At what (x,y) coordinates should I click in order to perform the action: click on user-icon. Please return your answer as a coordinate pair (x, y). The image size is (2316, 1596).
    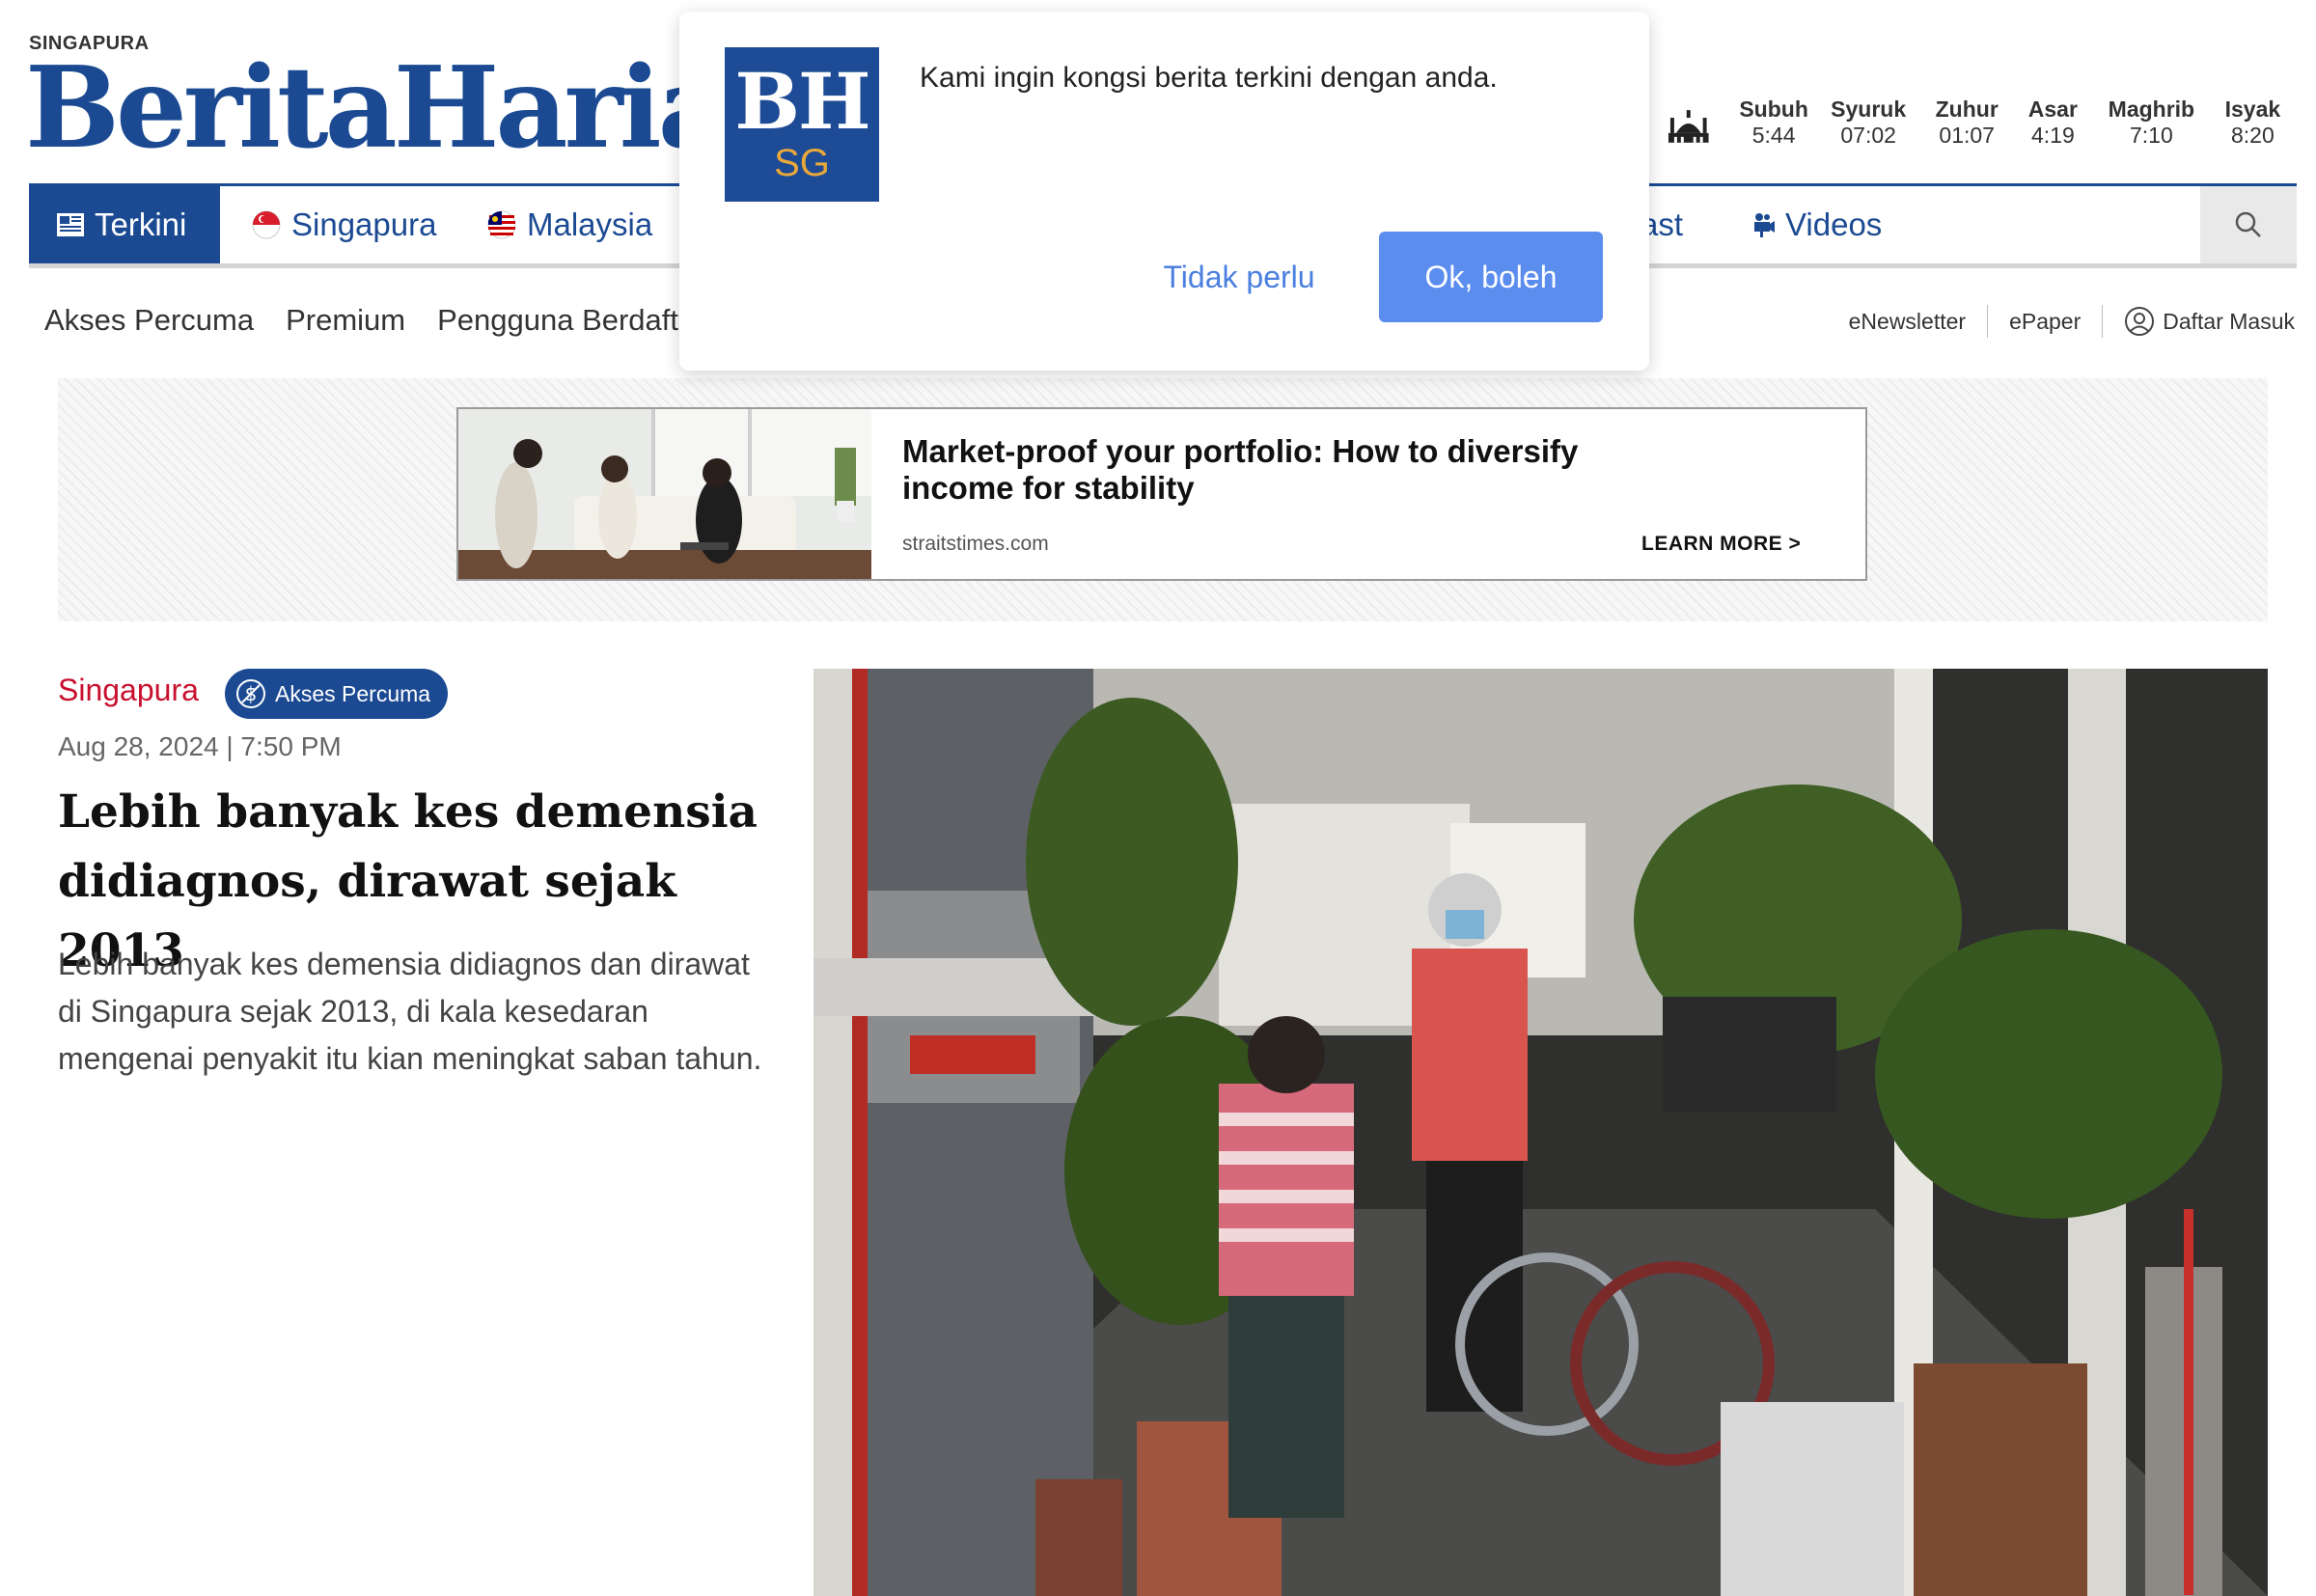
    Looking at the image, I should click on (2140, 321).